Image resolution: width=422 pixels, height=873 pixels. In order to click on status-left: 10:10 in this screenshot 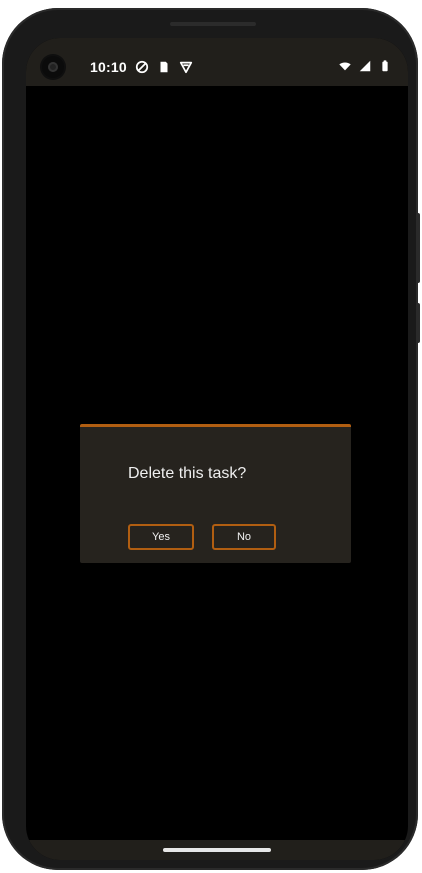, I will do `click(141, 67)`.